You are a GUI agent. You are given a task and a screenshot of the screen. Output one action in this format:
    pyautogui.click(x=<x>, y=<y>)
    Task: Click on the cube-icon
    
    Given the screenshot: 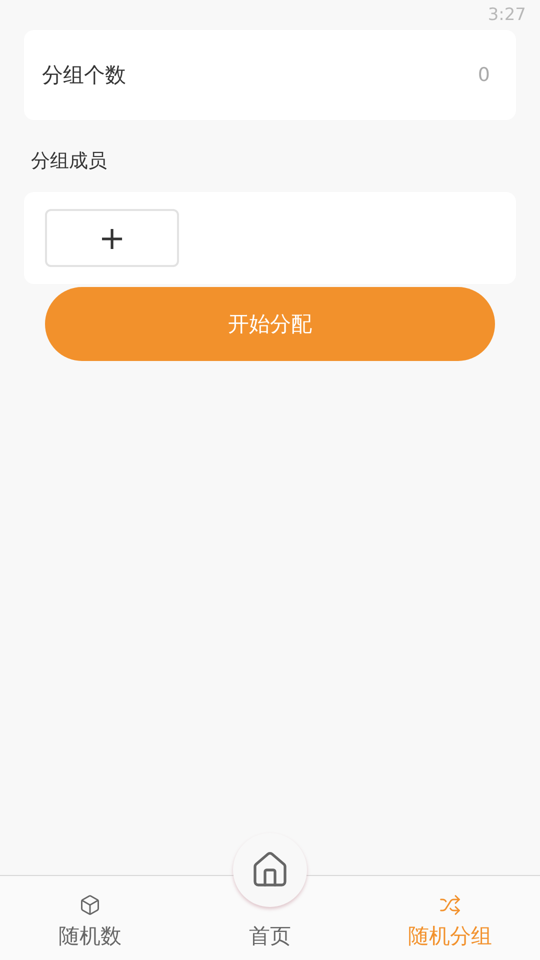 What is the action you would take?
    pyautogui.click(x=90, y=905)
    